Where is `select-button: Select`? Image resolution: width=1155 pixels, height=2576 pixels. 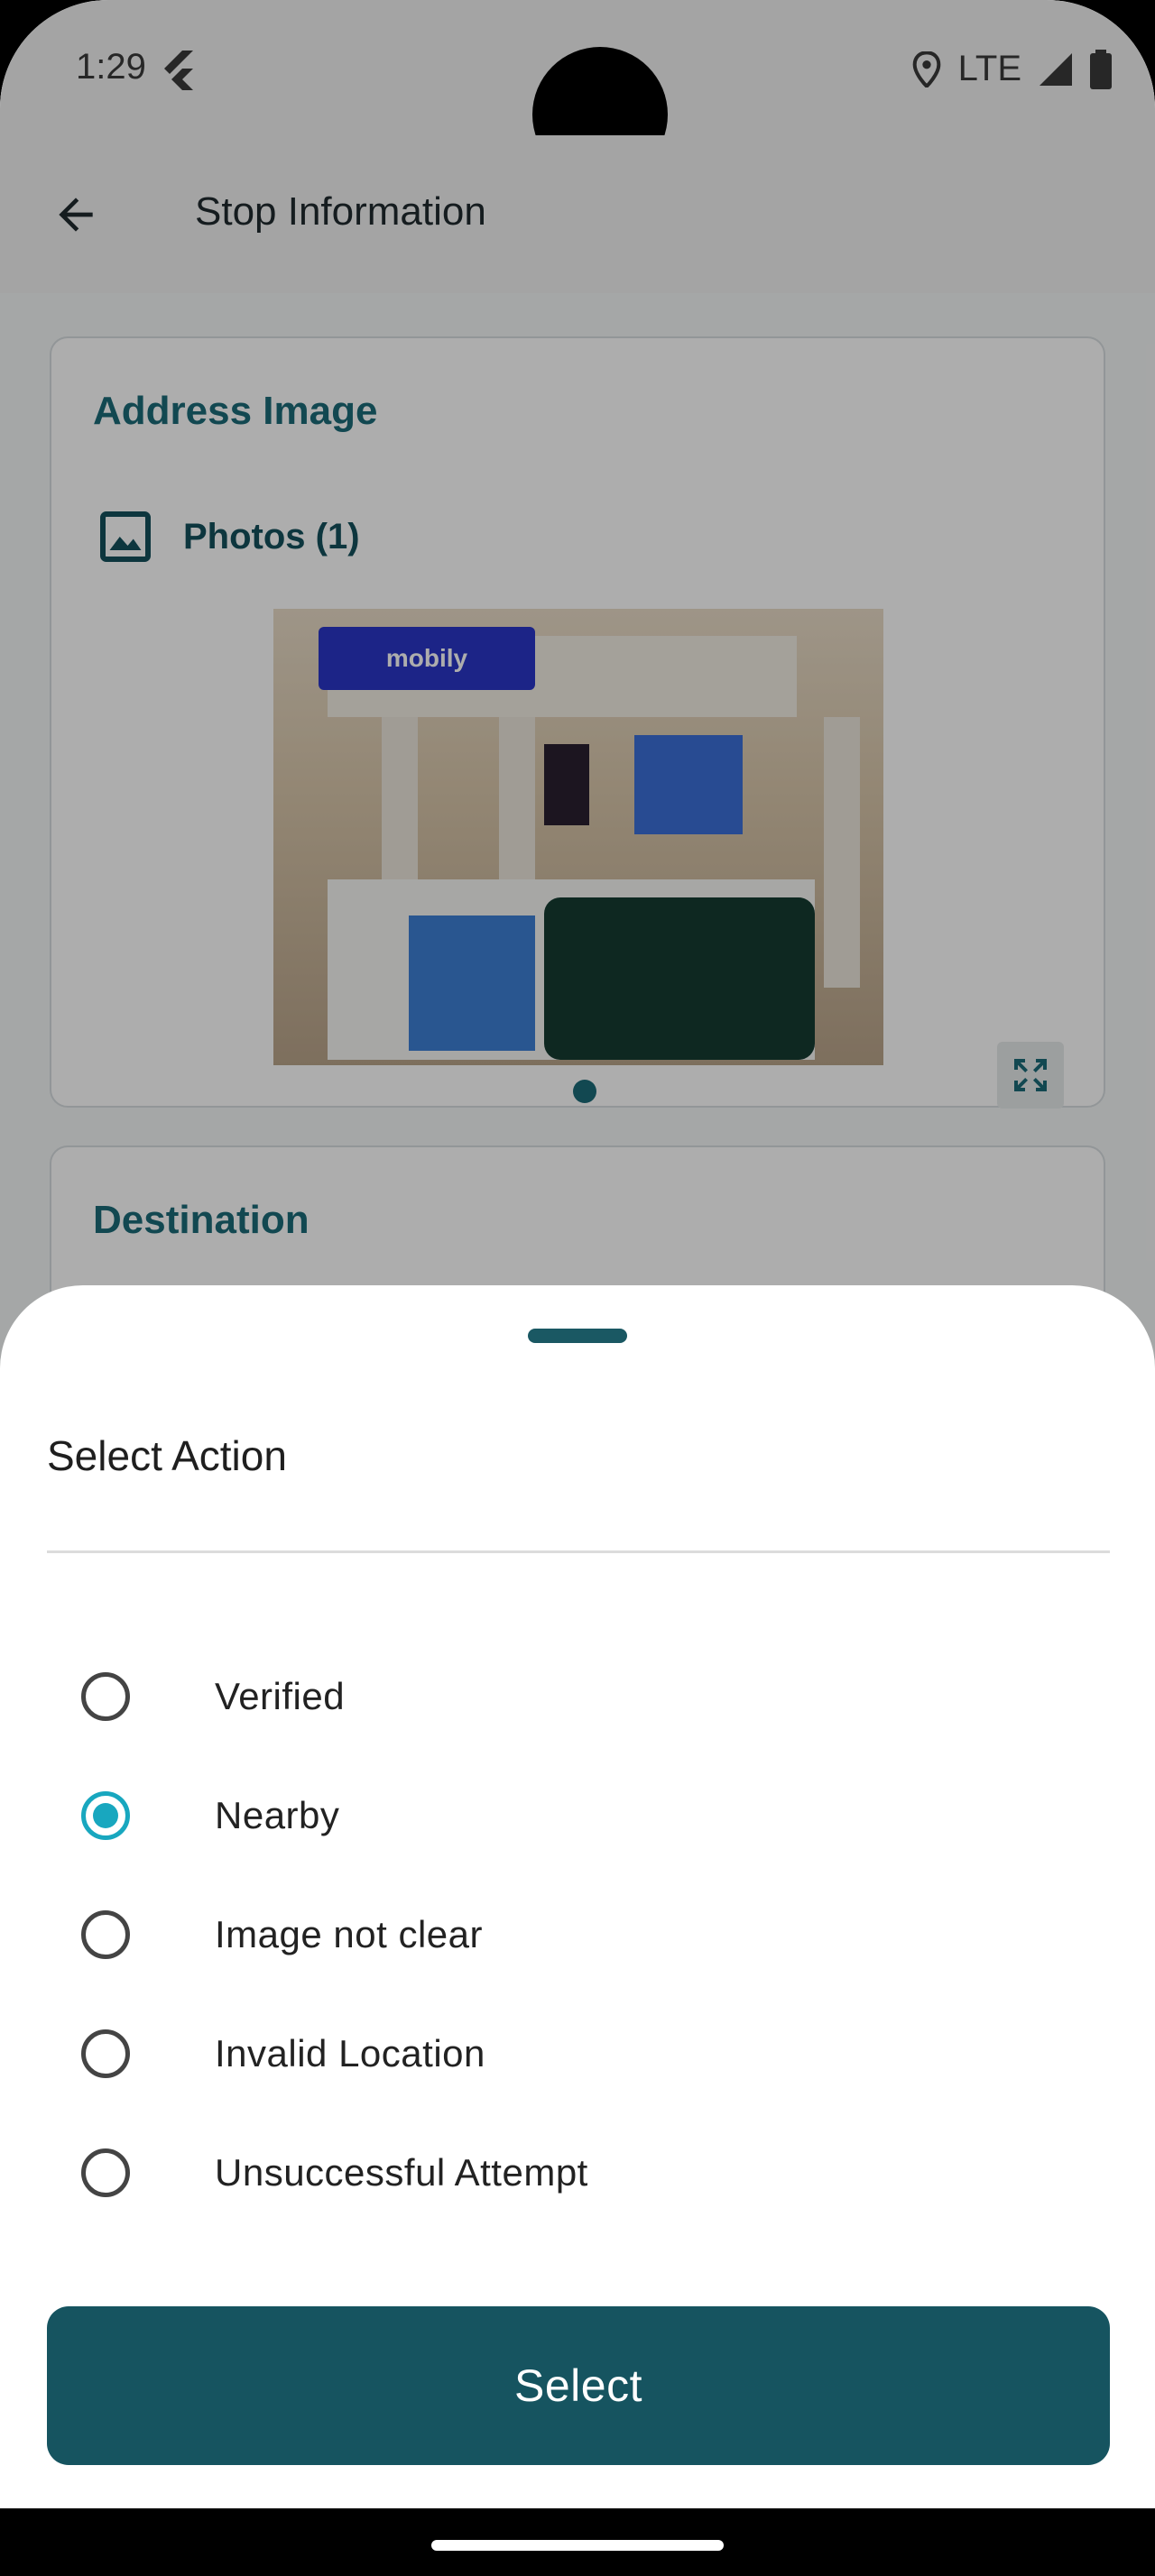 select-button: Select is located at coordinates (578, 2385).